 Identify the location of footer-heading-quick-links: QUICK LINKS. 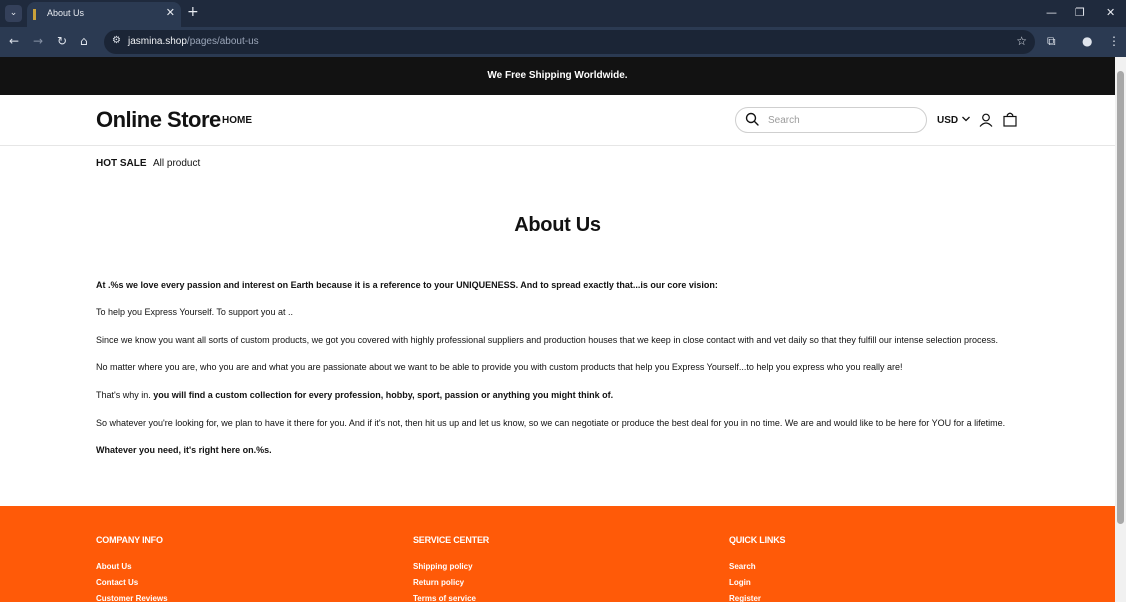
(757, 540).